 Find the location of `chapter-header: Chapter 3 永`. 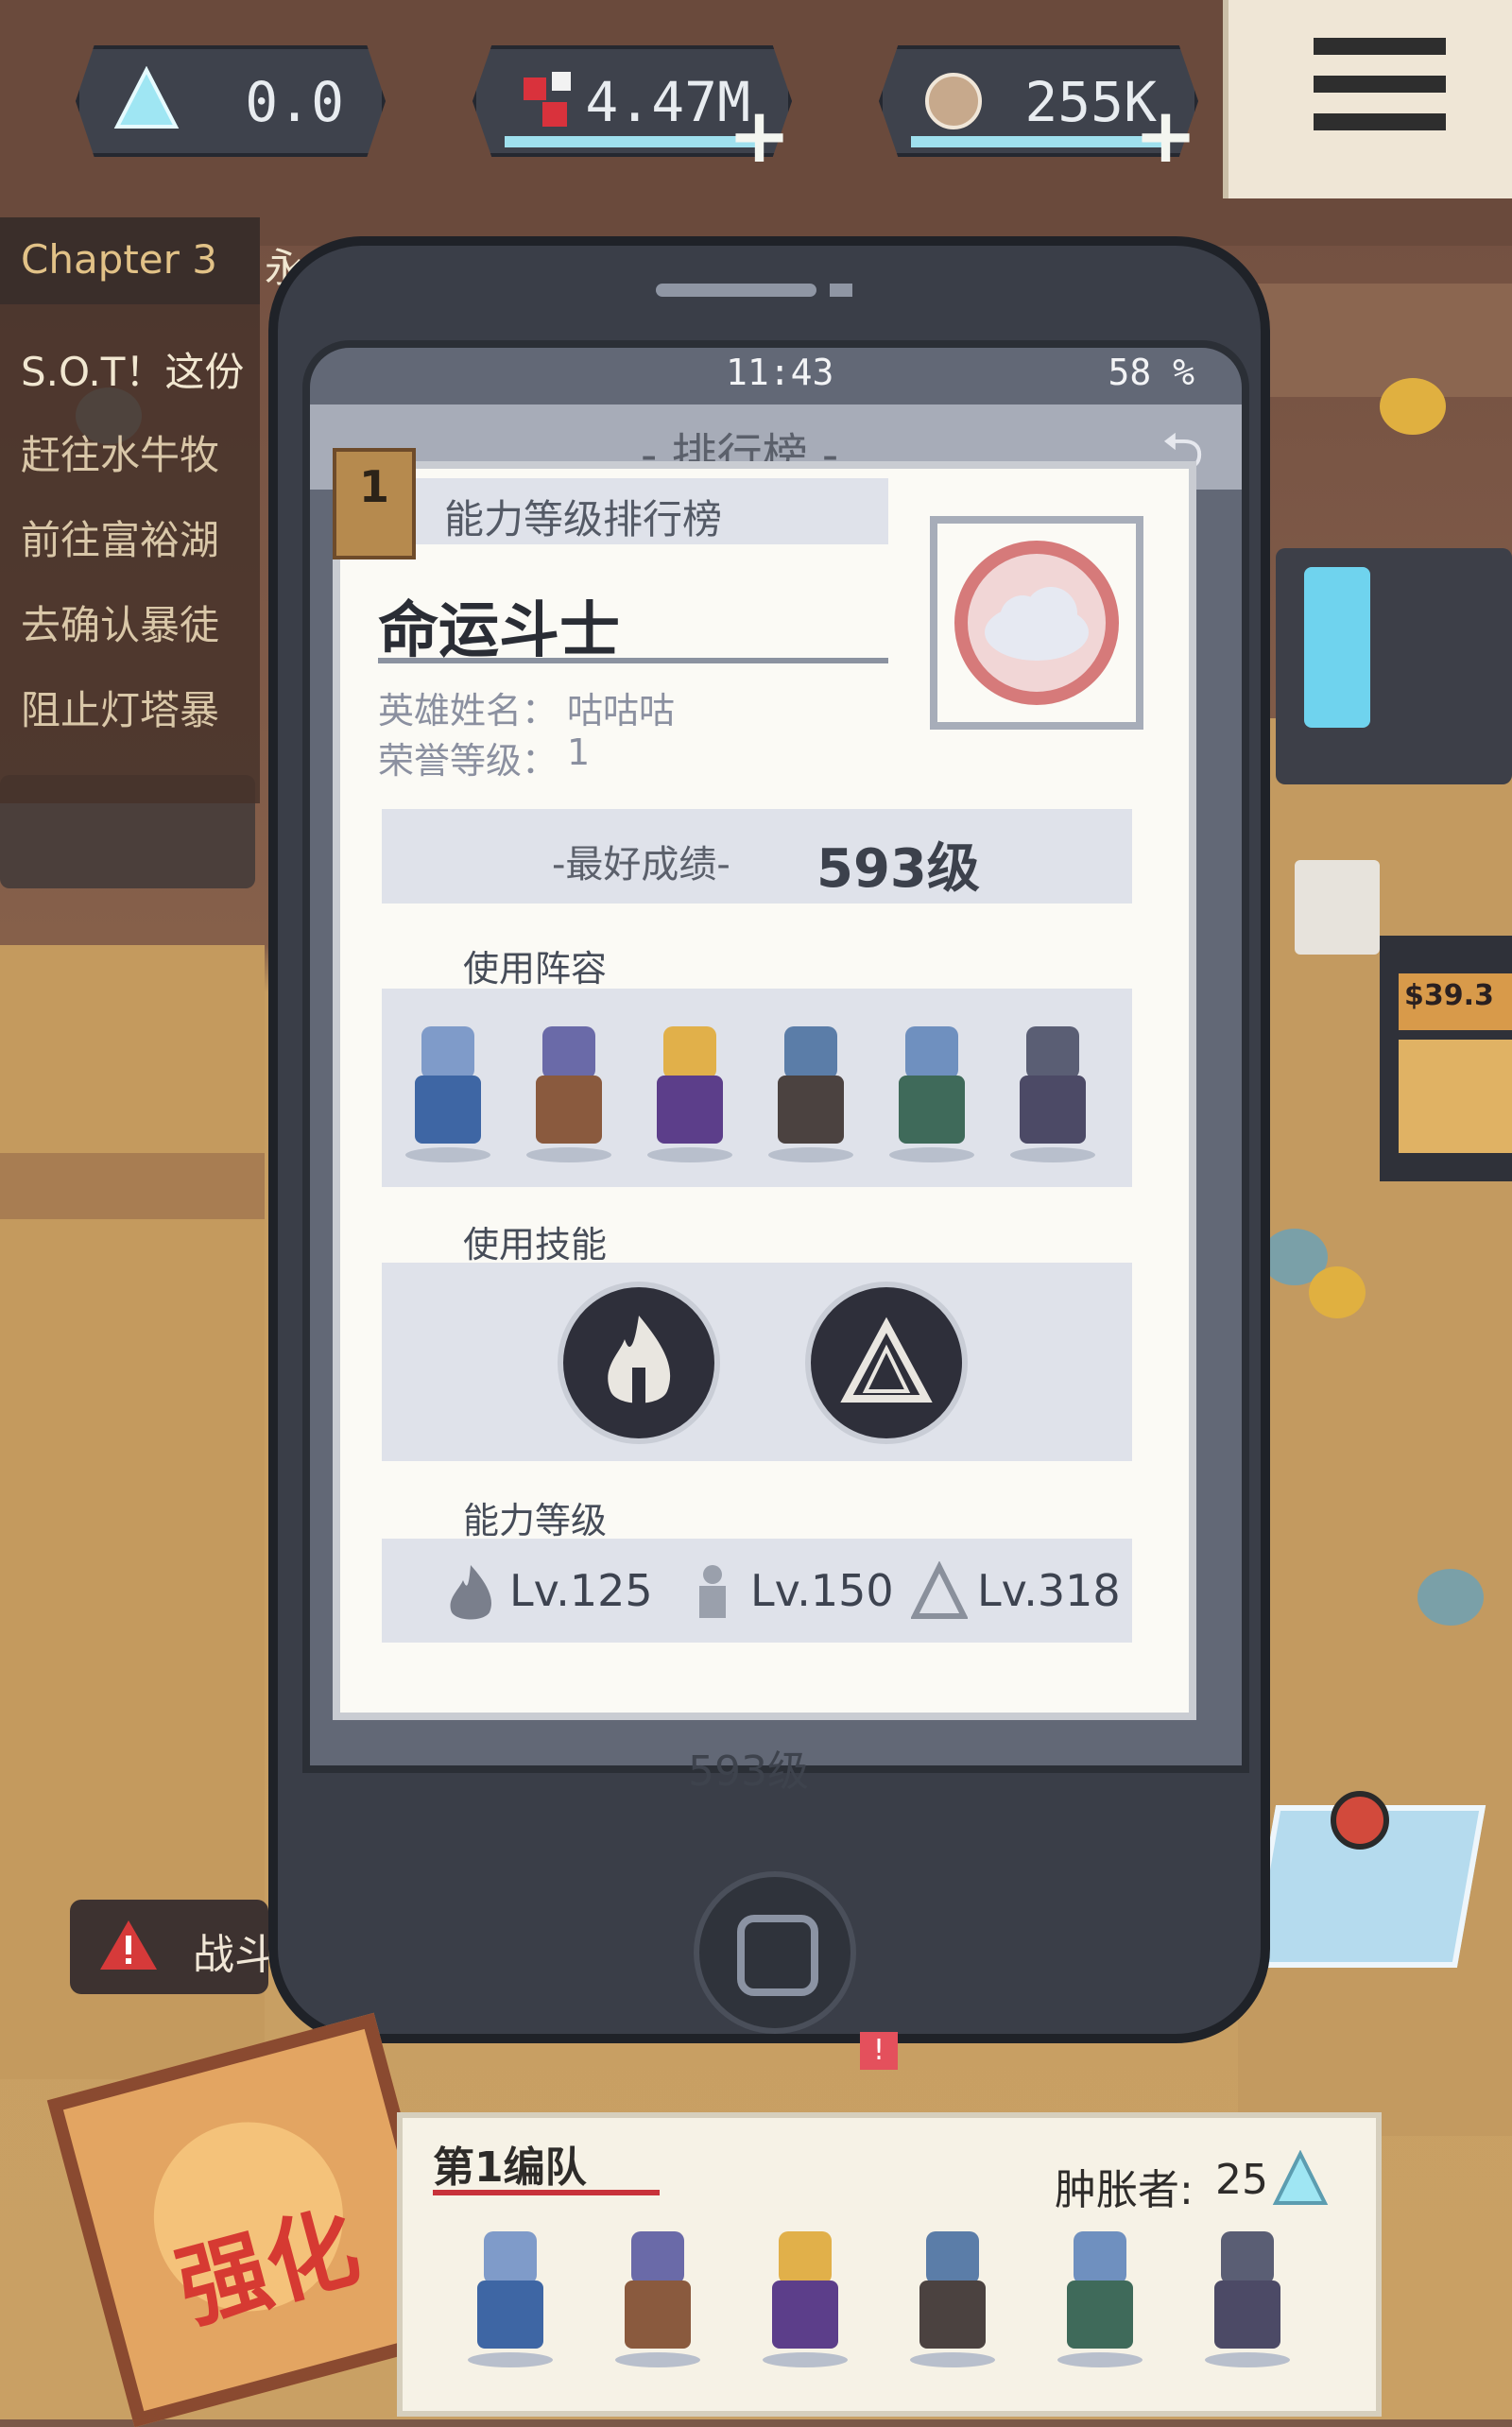

chapter-header: Chapter 3 永 is located at coordinates (152, 260).